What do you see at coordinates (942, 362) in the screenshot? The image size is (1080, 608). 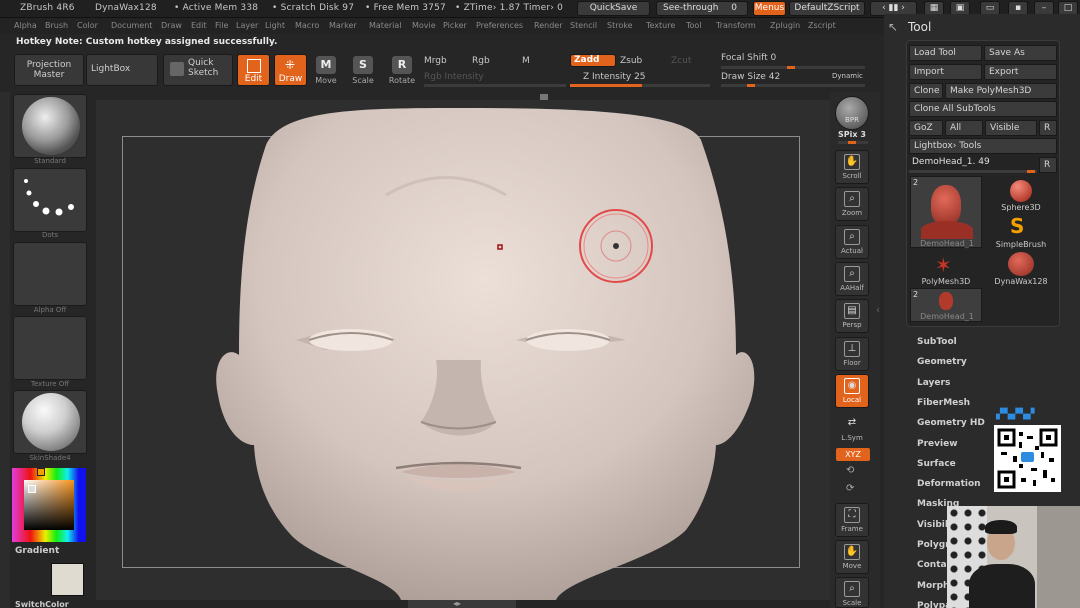 I see `tool-section-geometry: Geometry` at bounding box center [942, 362].